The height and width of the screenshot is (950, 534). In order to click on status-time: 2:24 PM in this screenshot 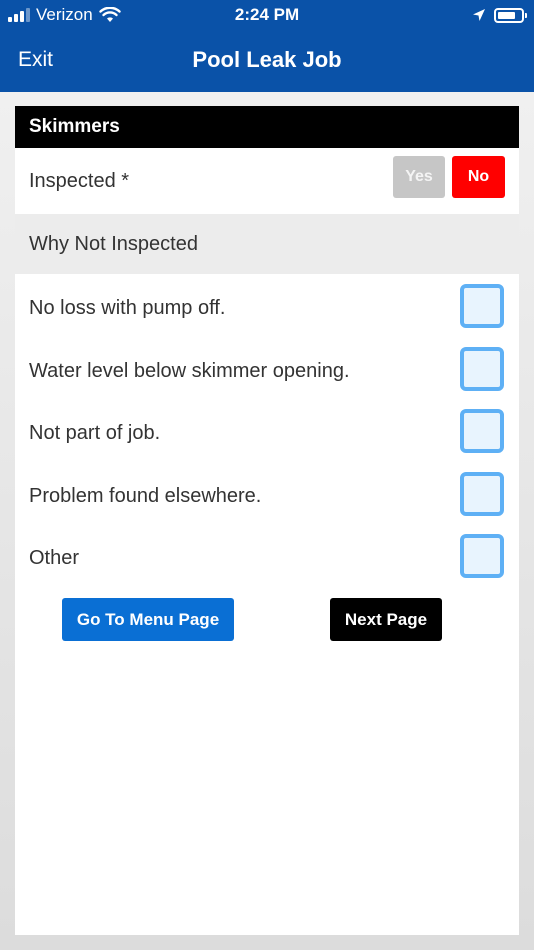, I will do `click(267, 14)`.